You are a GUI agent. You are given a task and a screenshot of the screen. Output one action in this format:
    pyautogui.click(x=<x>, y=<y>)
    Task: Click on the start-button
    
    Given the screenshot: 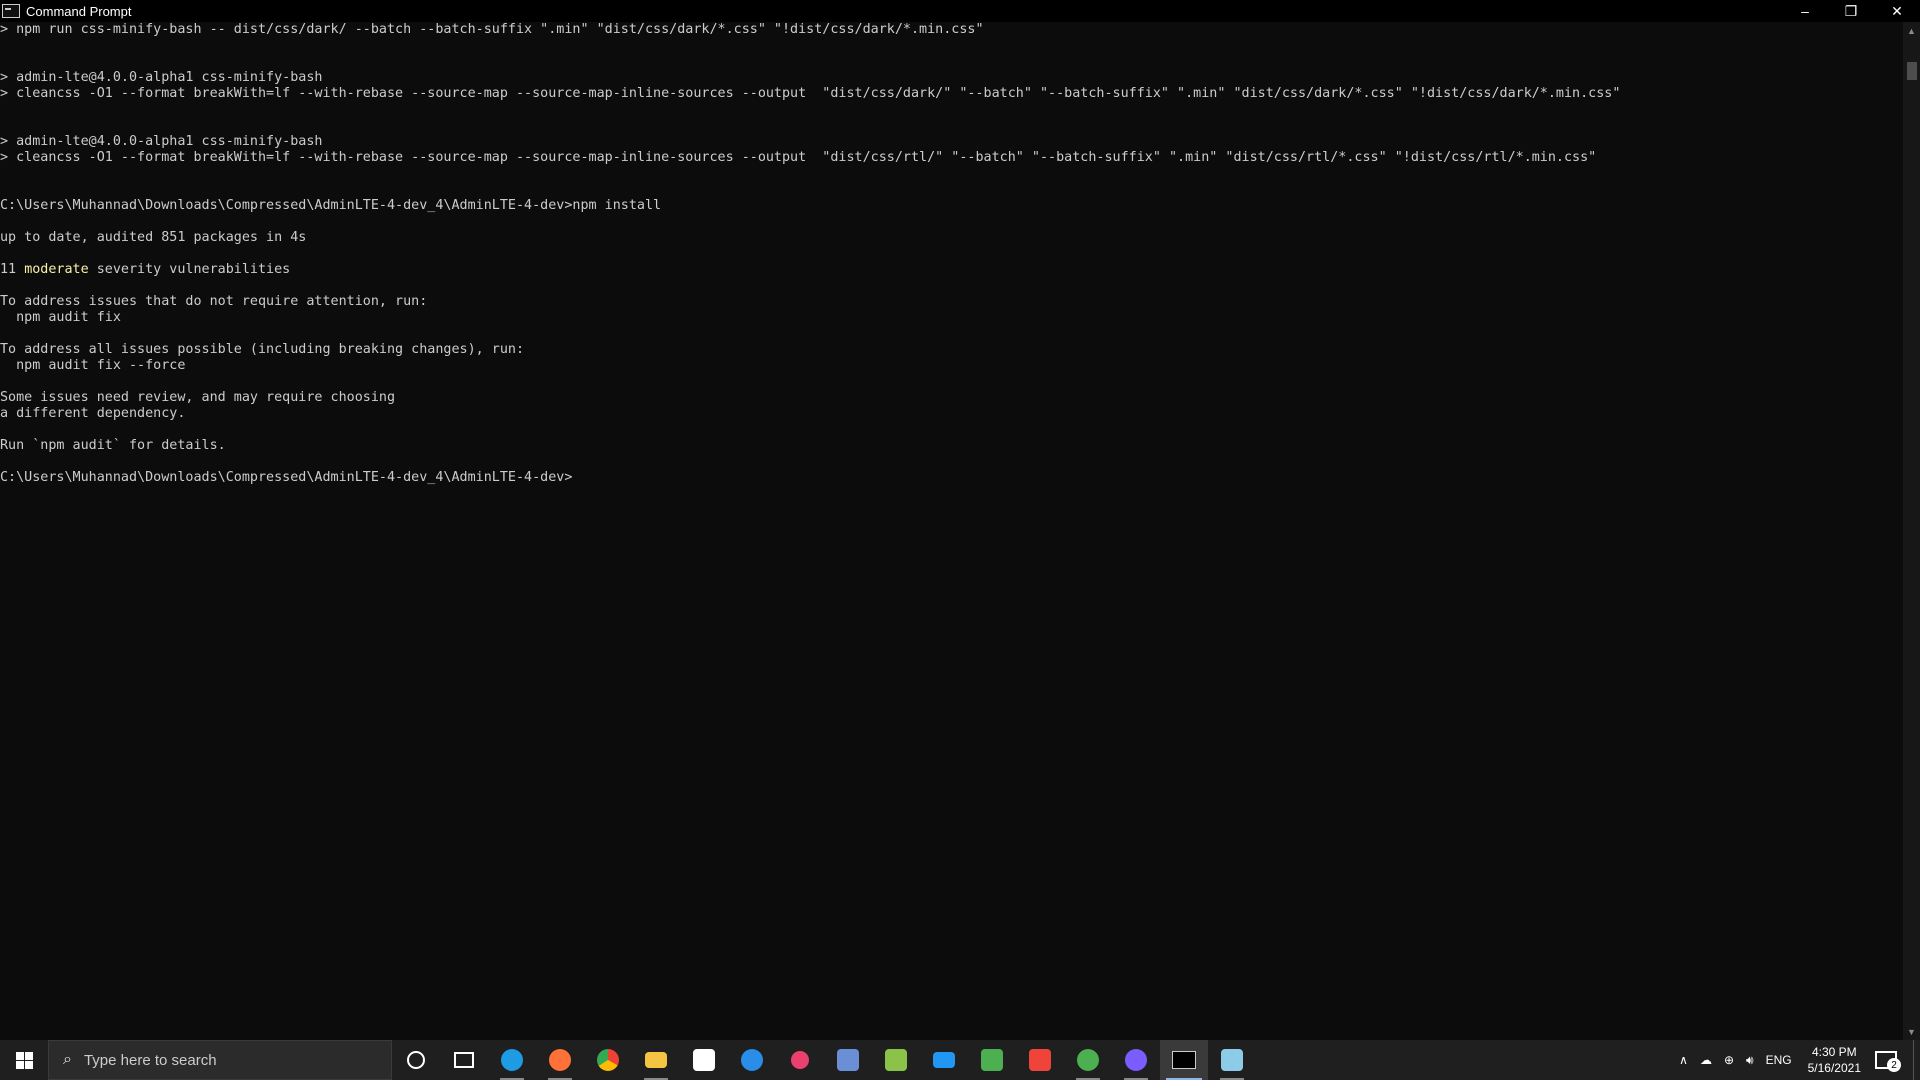 What is the action you would take?
    pyautogui.click(x=24, y=1060)
    